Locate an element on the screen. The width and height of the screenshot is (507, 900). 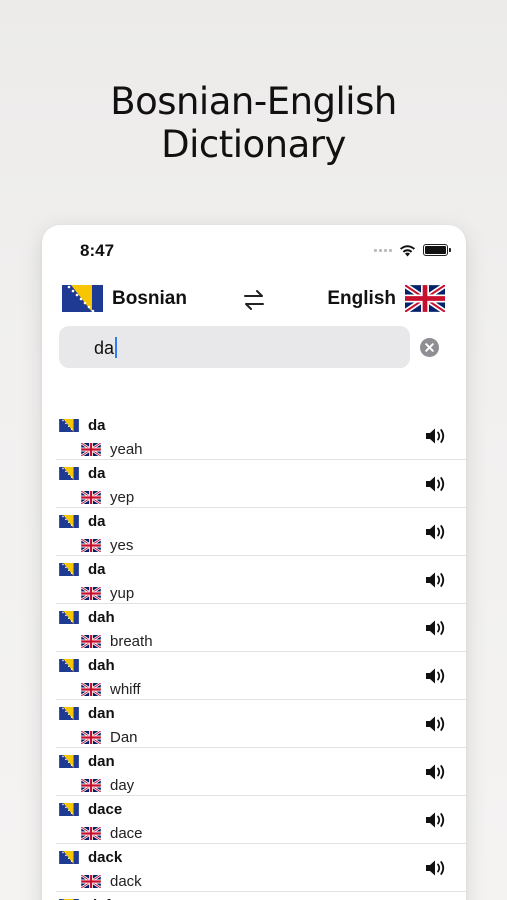
list-item: daft is located at coordinates (261, 896).